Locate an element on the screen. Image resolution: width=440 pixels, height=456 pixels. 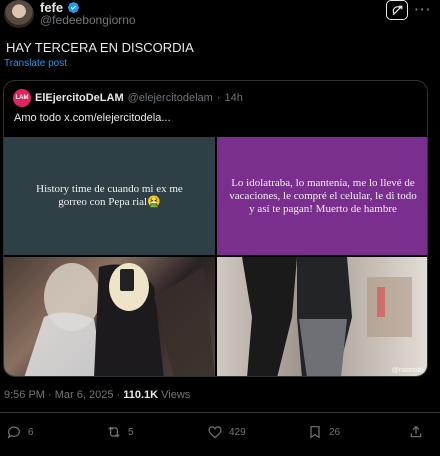
quote-author-handle: @elejercitodelam is located at coordinates (170, 98).